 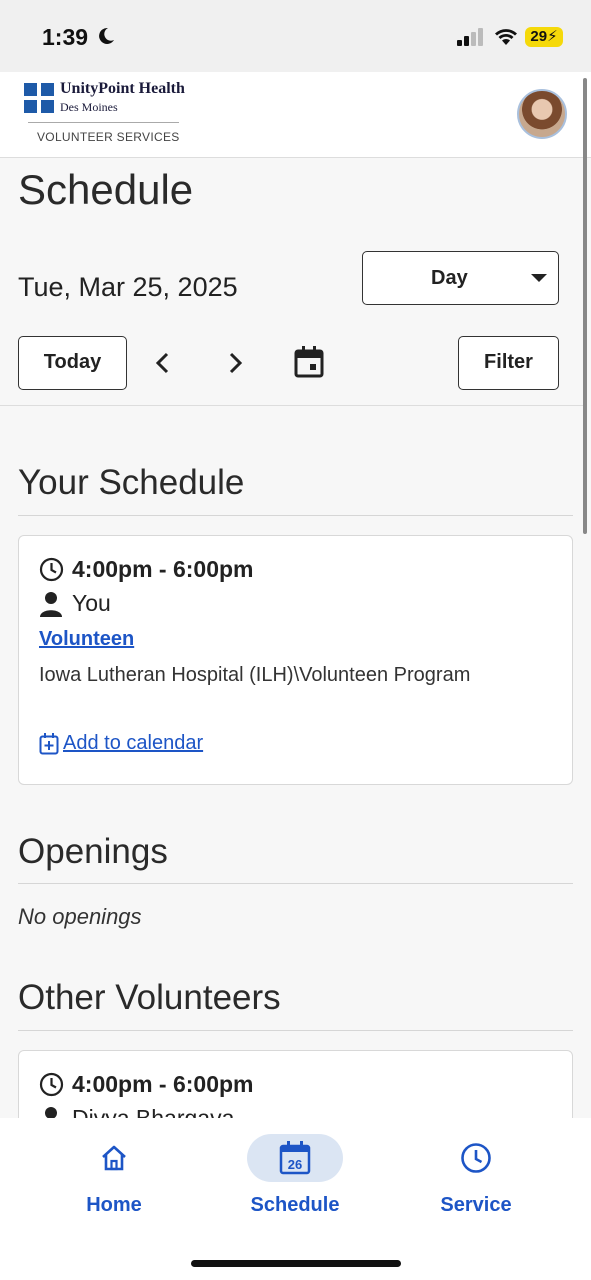 I want to click on bottom-nav: Home 26 Schedule Service, so click(x=295, y=1199).